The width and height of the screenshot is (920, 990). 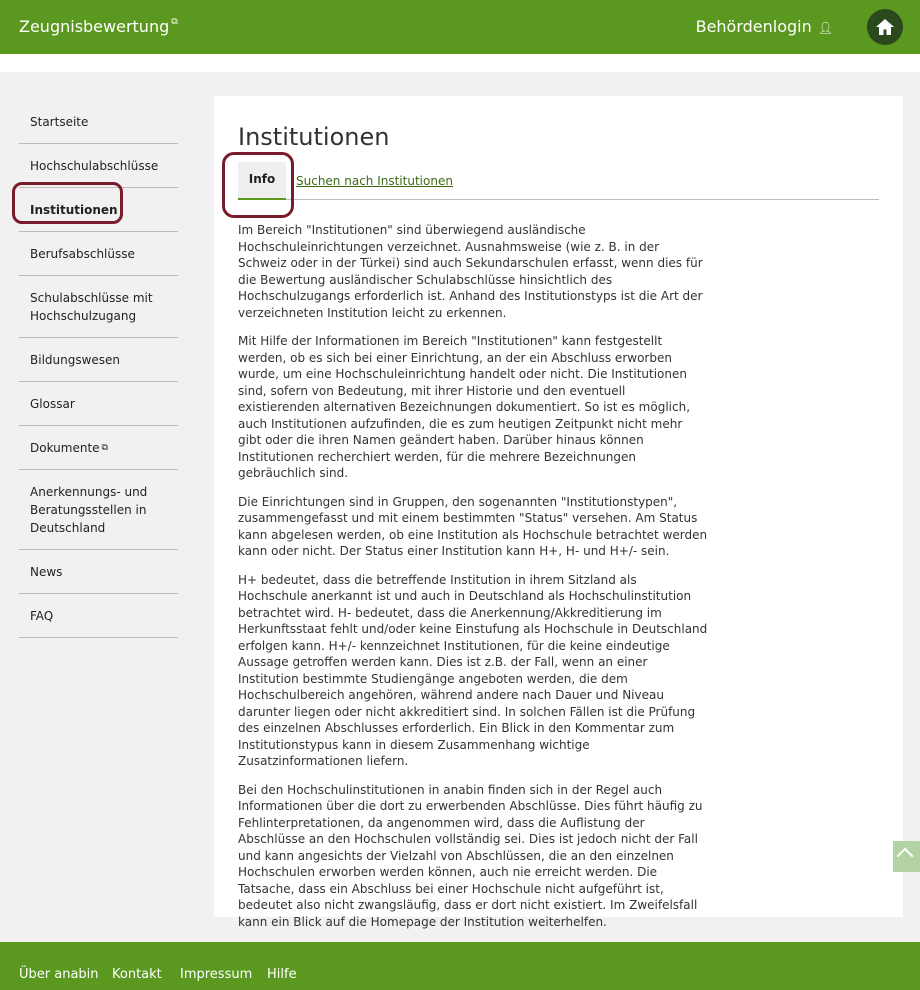 What do you see at coordinates (558, 181) in the screenshot?
I see `tab-bar: Info Suchen nach Institutionen` at bounding box center [558, 181].